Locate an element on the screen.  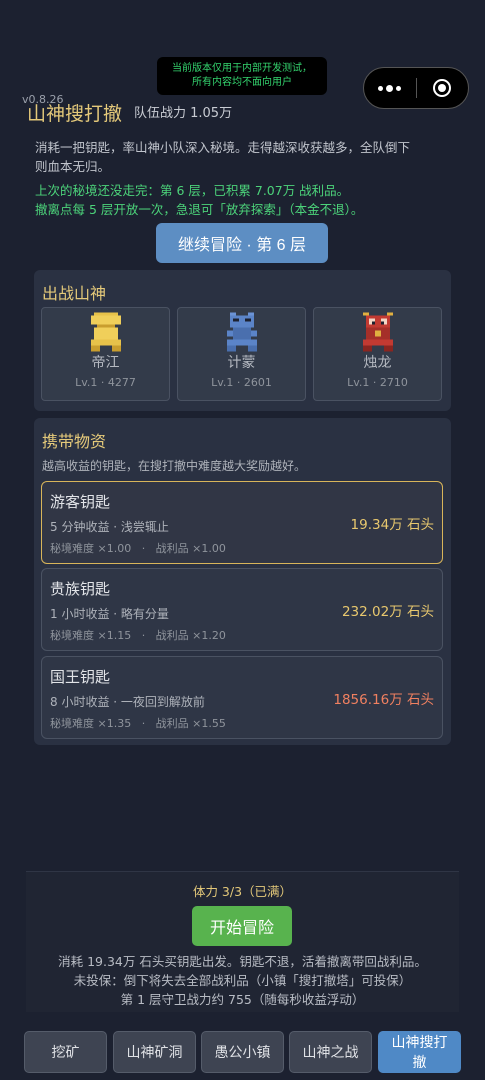
footer-info-cost: 消耗 19.34万 石头买钥匙出发。钥匙不退，活着撤离带回战利品。 is located at coordinates (242, 961).